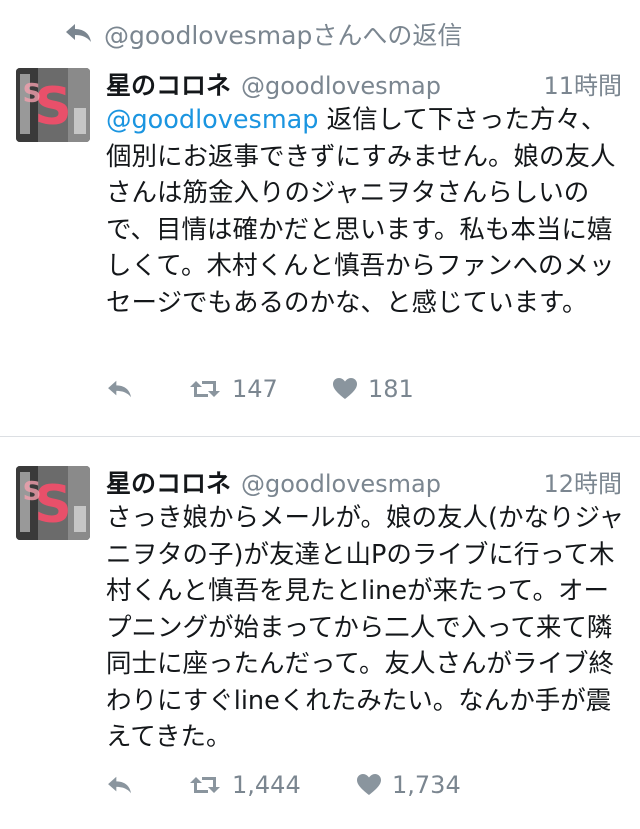 This screenshot has height=829, width=640. I want to click on tweet-header: 星のコロネ @goodlovesmap 12時間, so click(366, 481).